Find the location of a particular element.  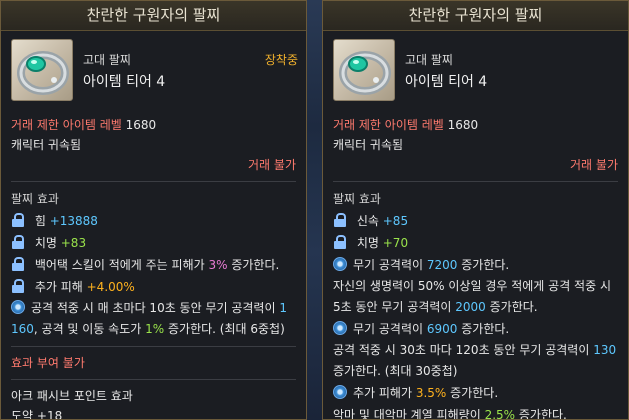

effect-text: 백어택 스킬이 적에게 주는 피해가 is located at coordinates (121, 265).